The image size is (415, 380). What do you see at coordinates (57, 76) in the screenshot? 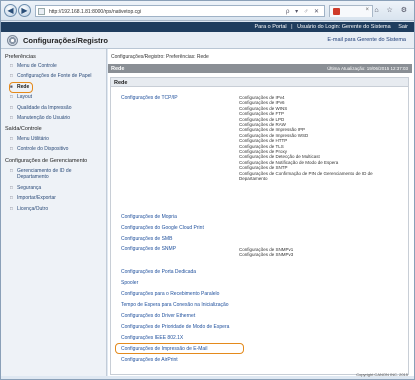
I see `sidebar-item-paper-source: □ Configurações de Fonte de Papel` at bounding box center [57, 76].